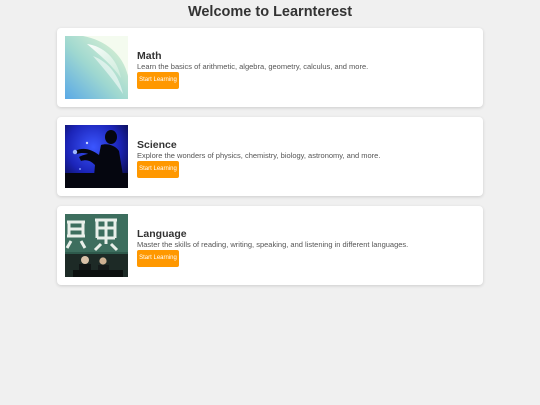 Image resolution: width=540 pixels, height=405 pixels. I want to click on course-title: Science, so click(157, 145).